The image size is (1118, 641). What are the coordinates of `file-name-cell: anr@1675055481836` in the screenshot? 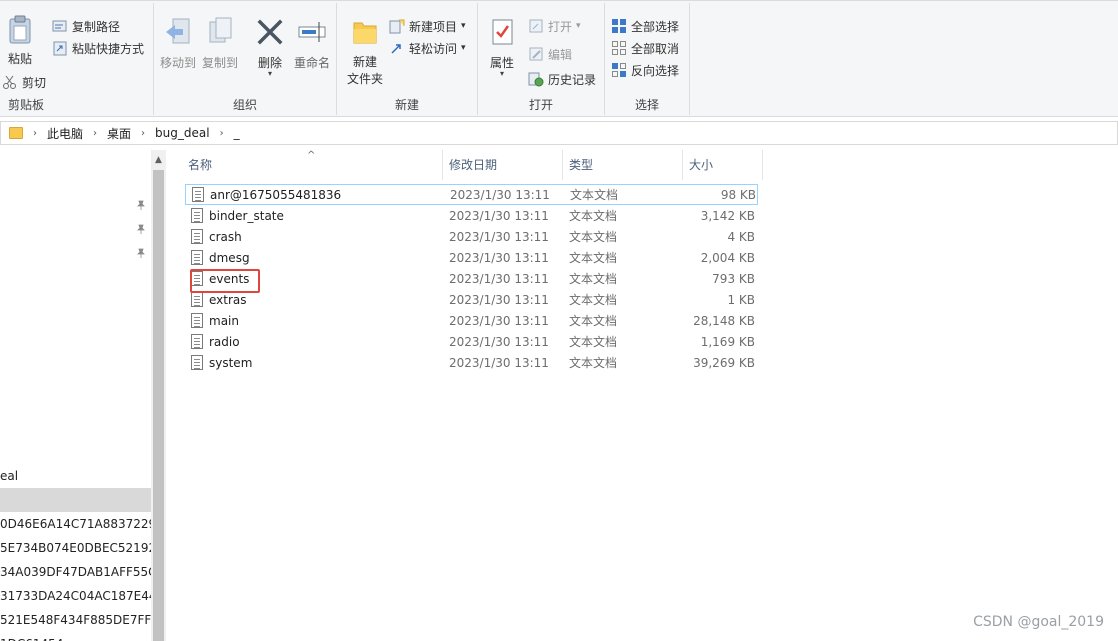 It's located at (317, 194).